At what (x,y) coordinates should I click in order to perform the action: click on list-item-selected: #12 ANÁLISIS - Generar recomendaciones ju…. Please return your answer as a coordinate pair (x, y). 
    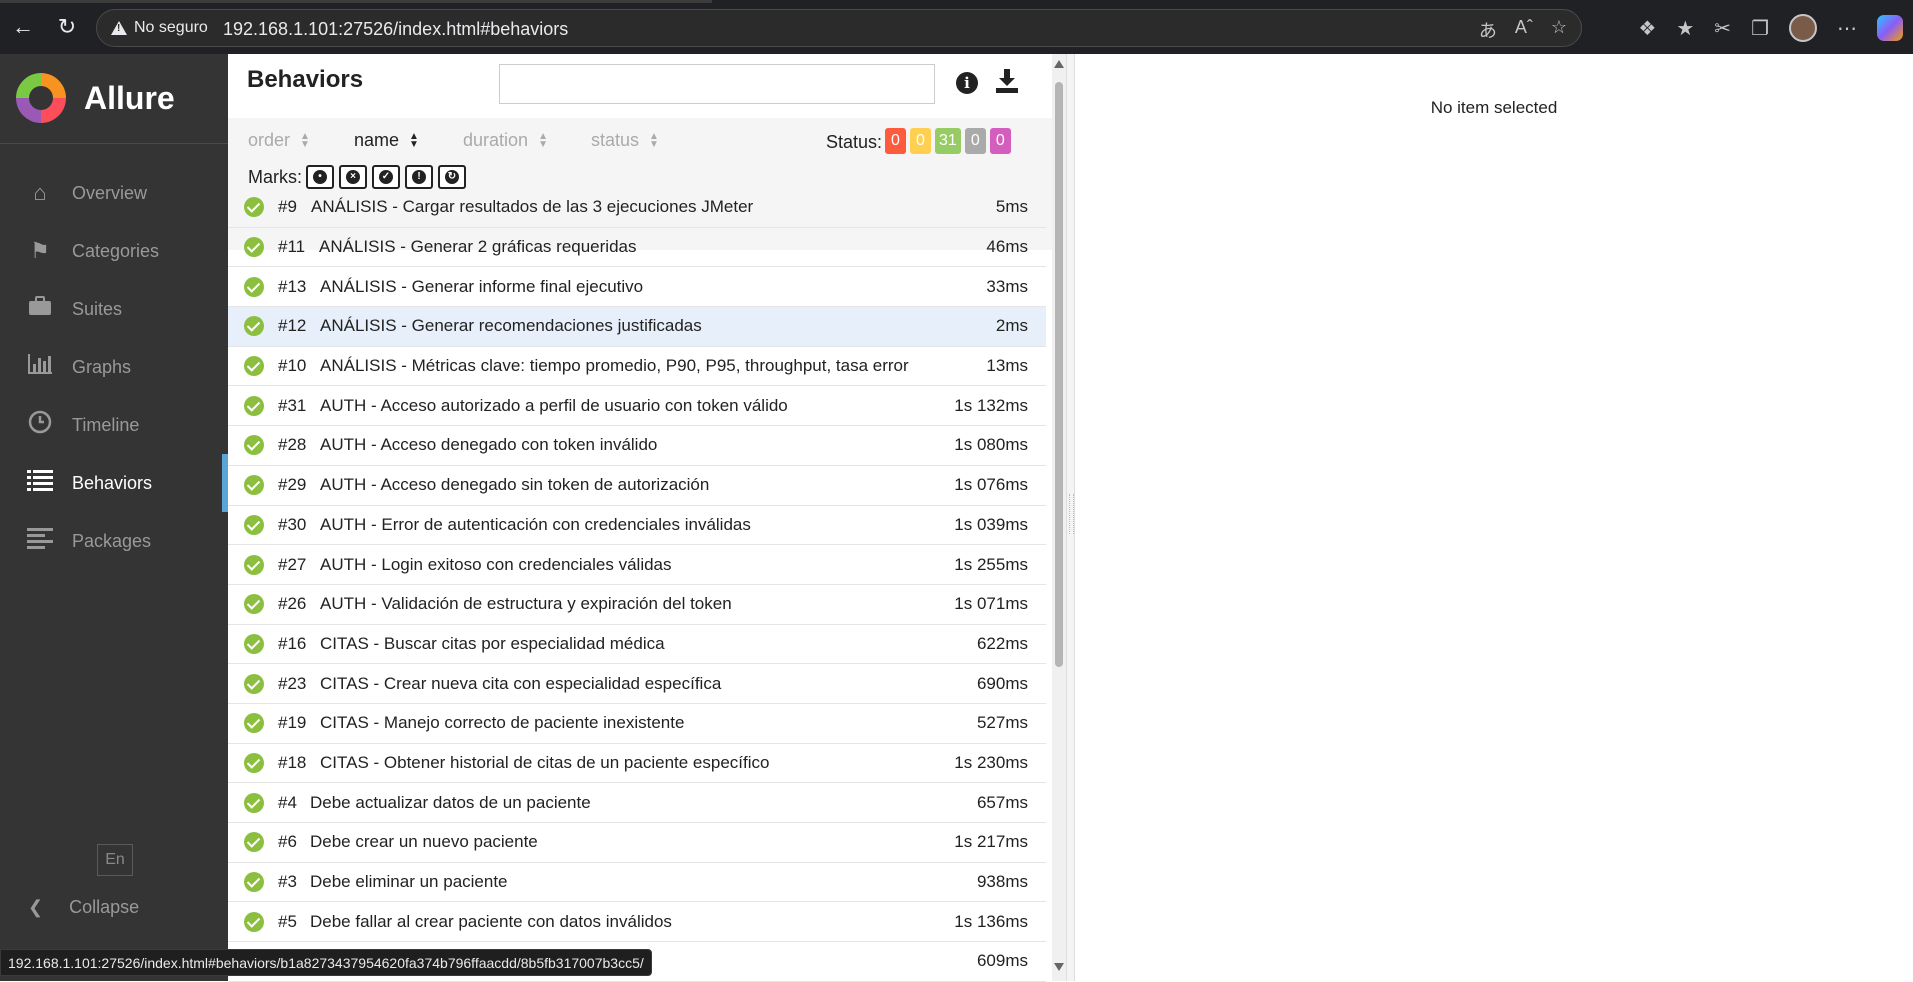
    Looking at the image, I should click on (637, 327).